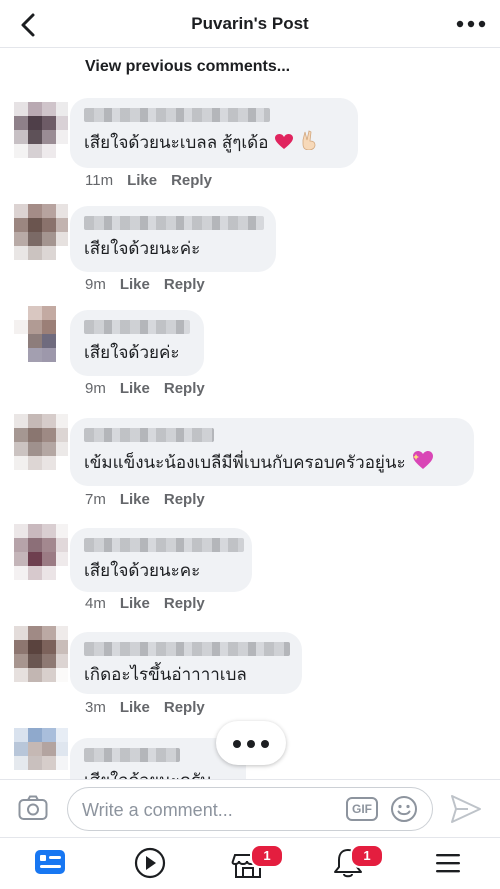 The height and width of the screenshot is (889, 500). Describe the element at coordinates (152, 499) in the screenshot. I see `comment-meta: 7m Like Reply` at that location.